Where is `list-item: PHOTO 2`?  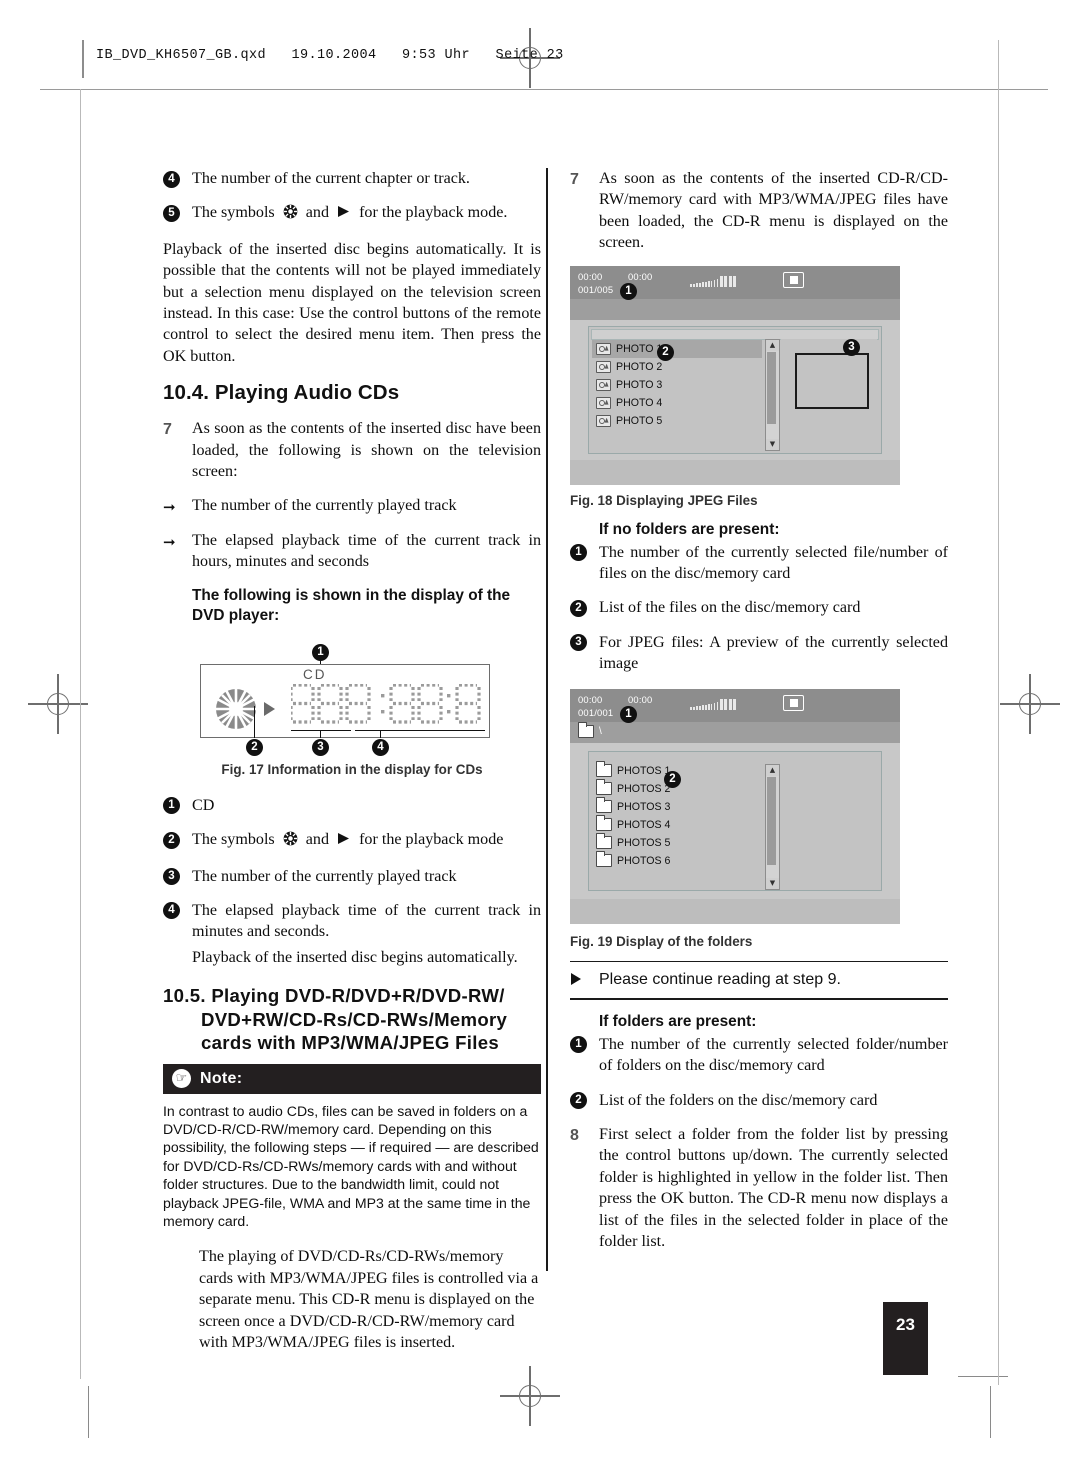 list-item: PHOTO 2 is located at coordinates (677, 367).